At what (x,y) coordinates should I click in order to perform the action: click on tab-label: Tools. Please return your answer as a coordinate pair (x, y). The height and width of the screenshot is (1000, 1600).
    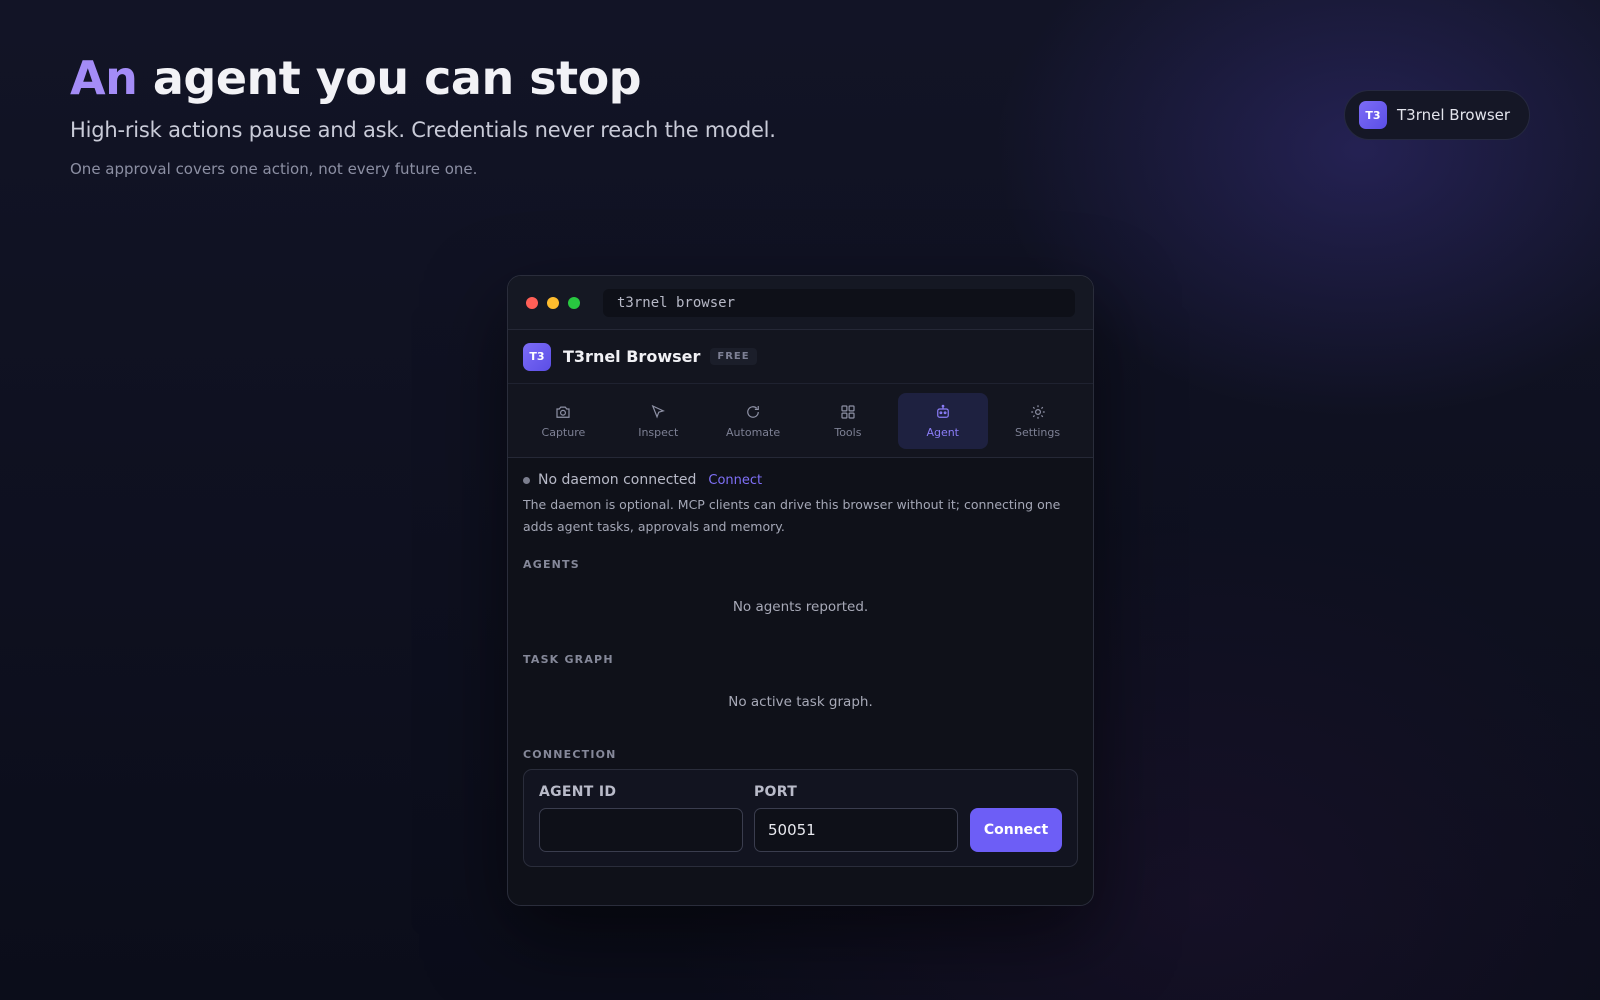
    Looking at the image, I should click on (848, 432).